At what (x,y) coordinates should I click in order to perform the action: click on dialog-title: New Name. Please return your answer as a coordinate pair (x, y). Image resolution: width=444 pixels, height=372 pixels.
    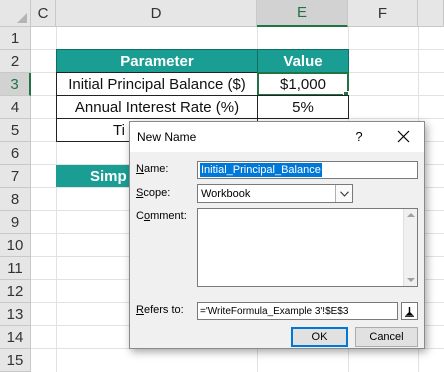
    Looking at the image, I should click on (167, 137).